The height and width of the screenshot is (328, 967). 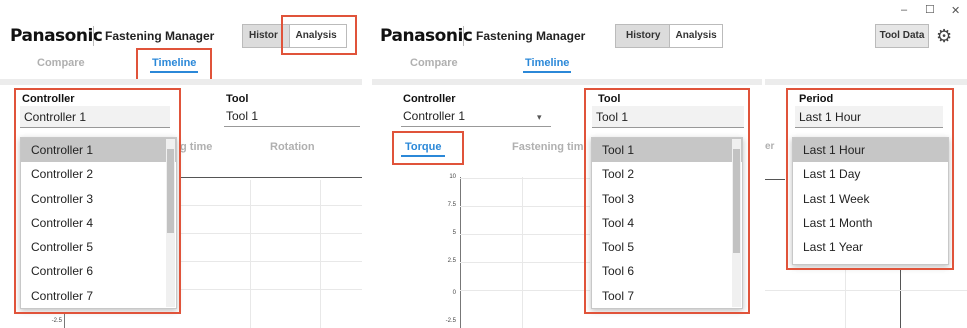 I want to click on minimize-icon: –, so click(x=904, y=10).